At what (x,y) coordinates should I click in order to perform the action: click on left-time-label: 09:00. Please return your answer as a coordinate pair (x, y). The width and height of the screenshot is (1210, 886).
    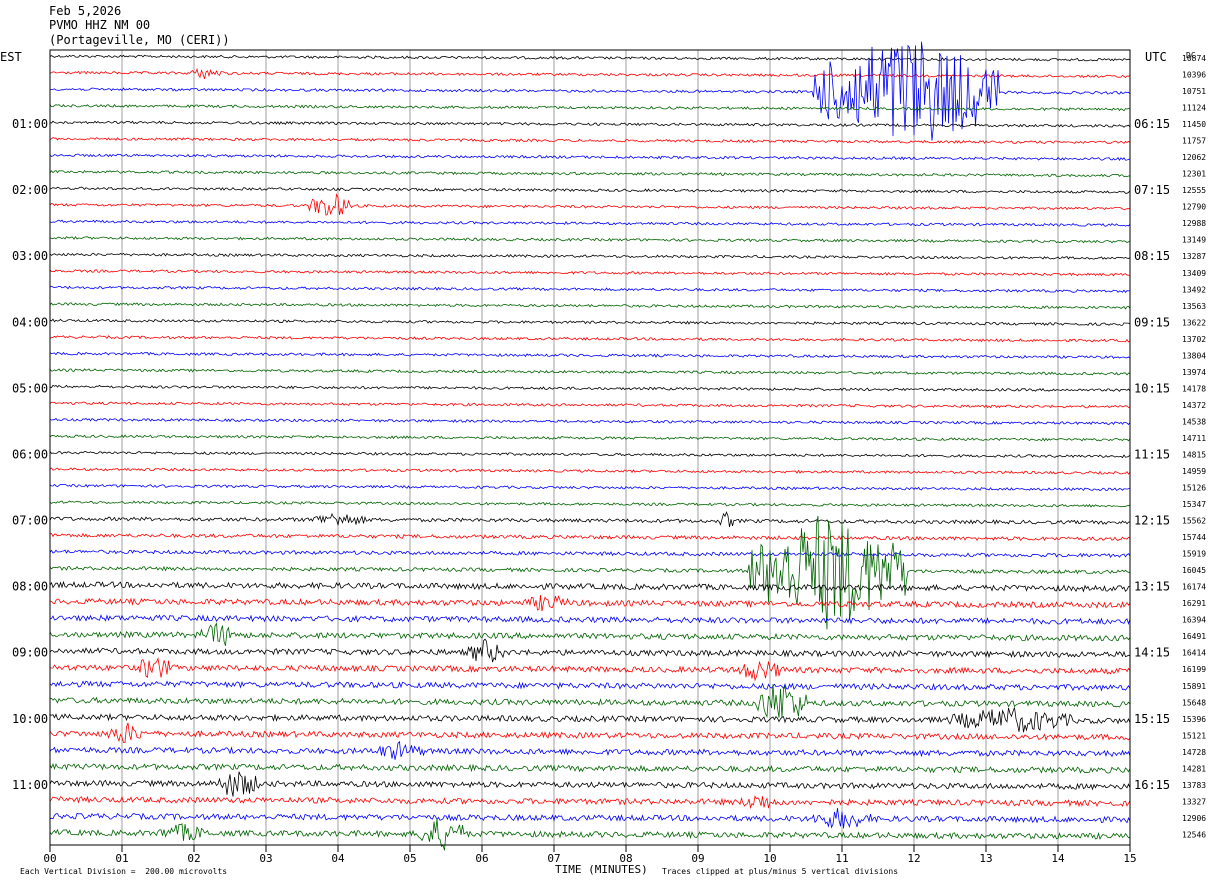
    Looking at the image, I should click on (30, 653).